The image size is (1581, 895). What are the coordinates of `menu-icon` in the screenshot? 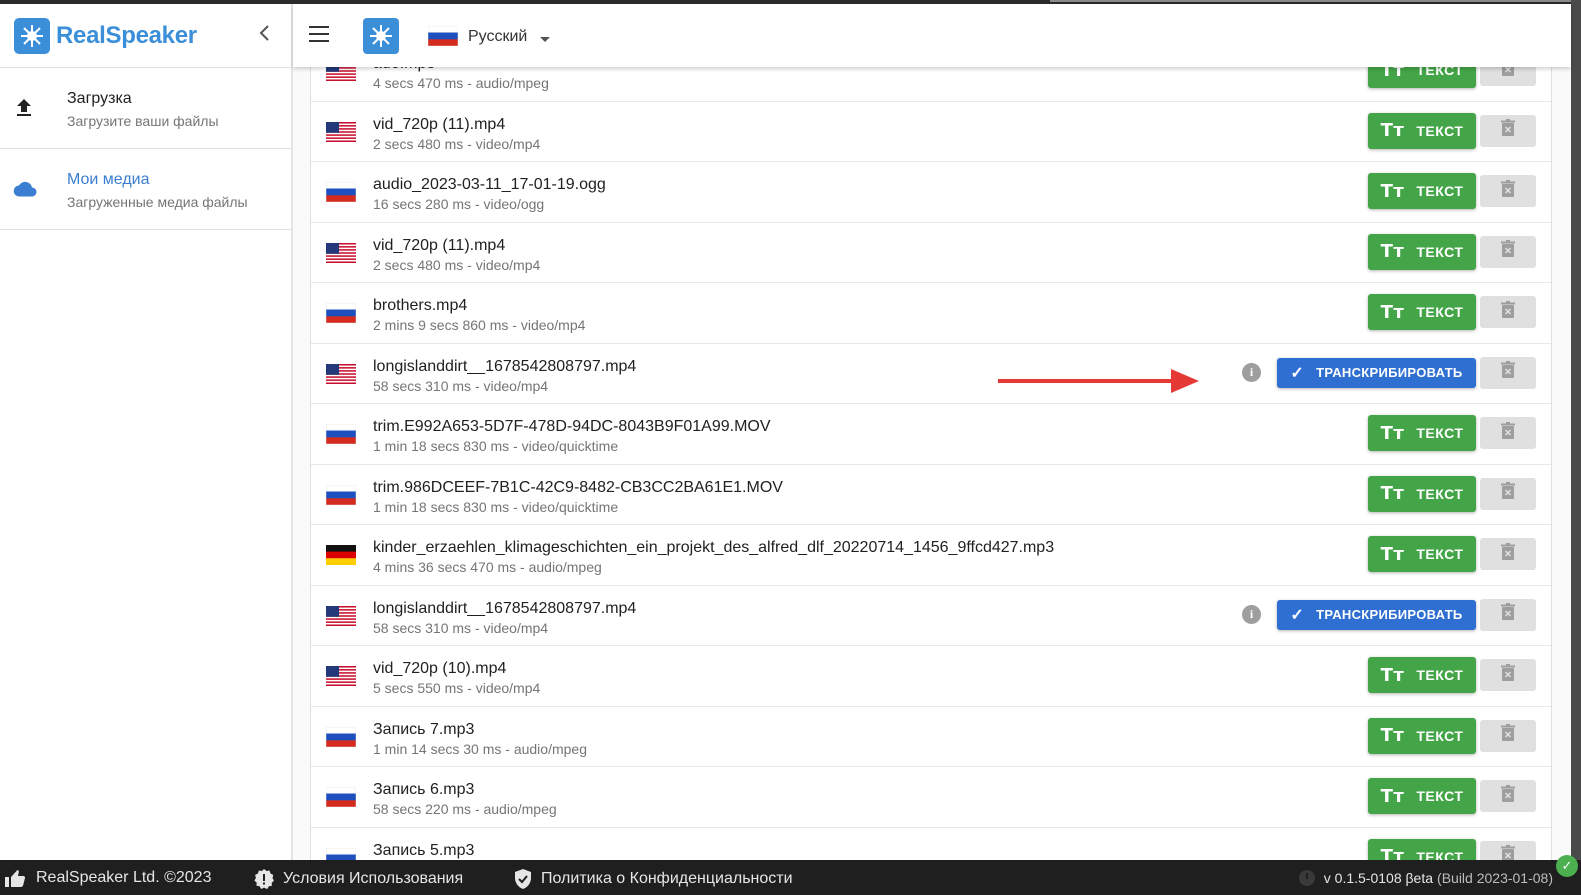 It's located at (319, 34).